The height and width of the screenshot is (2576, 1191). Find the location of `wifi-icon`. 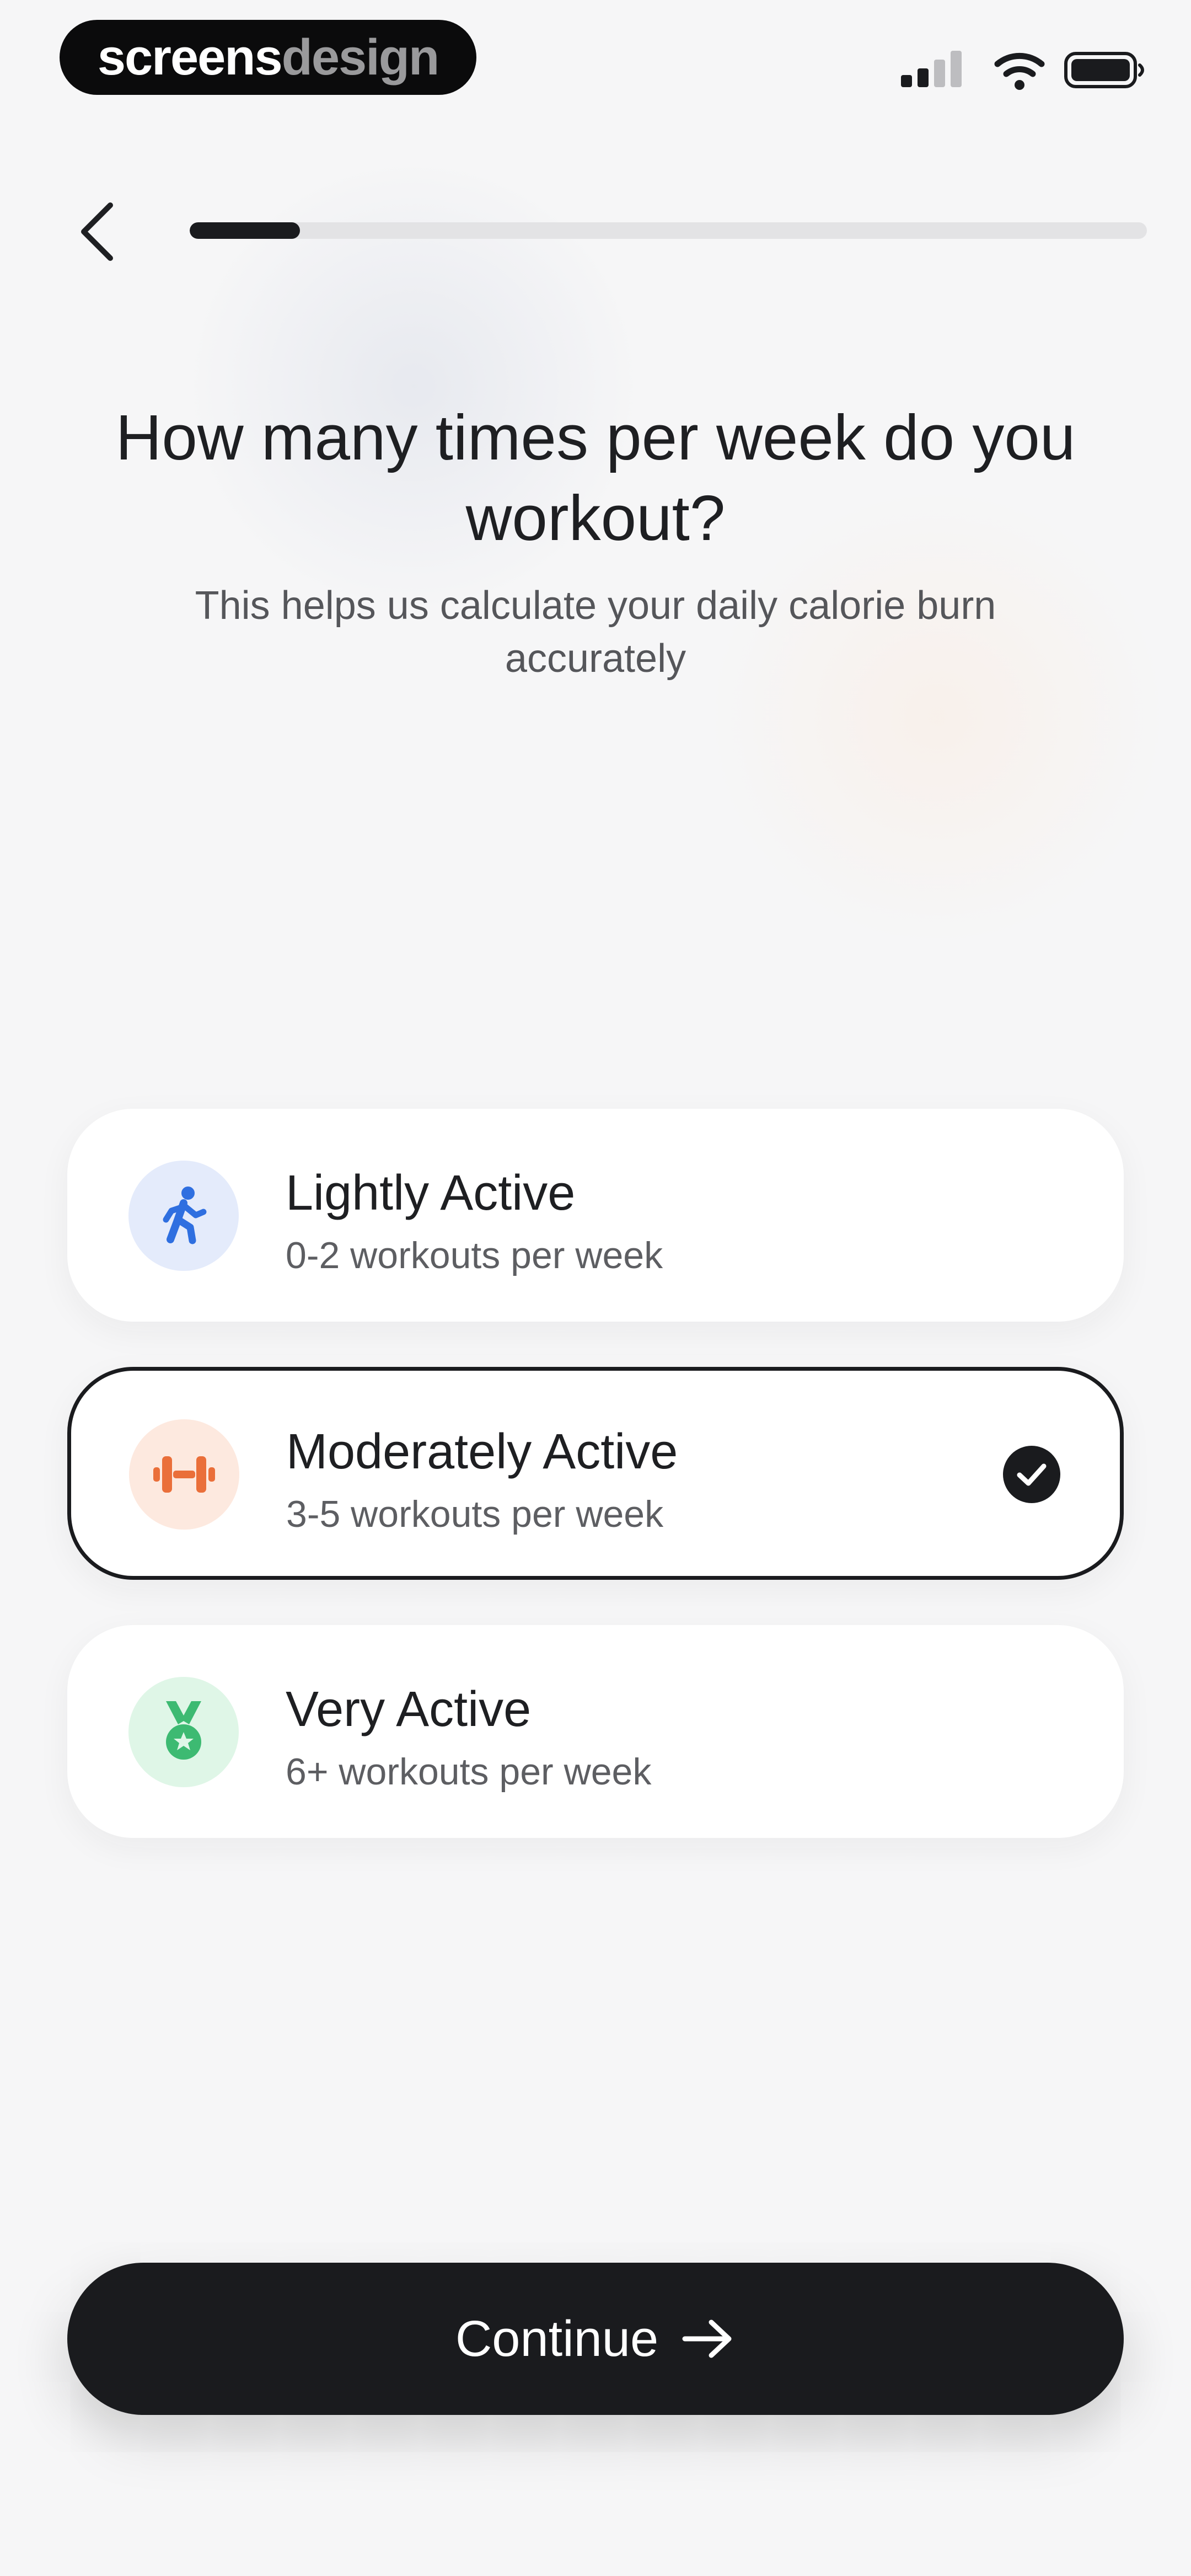

wifi-icon is located at coordinates (1019, 71).